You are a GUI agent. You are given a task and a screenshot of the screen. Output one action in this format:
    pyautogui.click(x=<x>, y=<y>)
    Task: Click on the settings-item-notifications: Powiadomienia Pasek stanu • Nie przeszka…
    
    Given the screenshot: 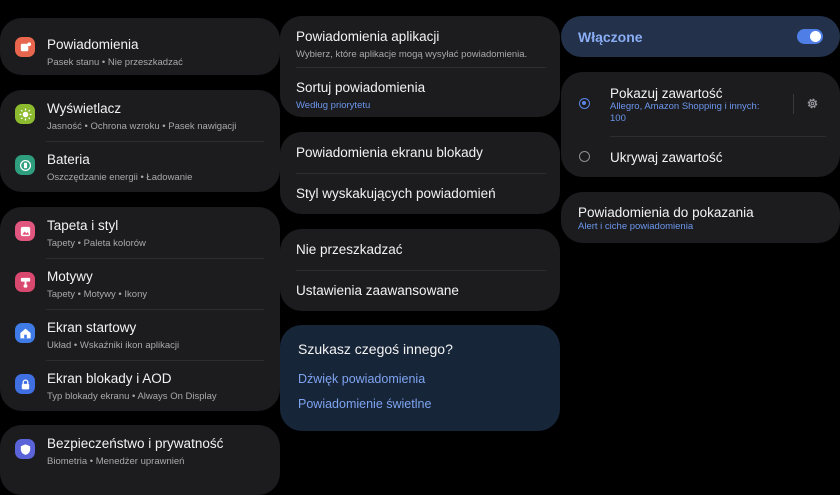 What is the action you would take?
    pyautogui.click(x=140, y=46)
    